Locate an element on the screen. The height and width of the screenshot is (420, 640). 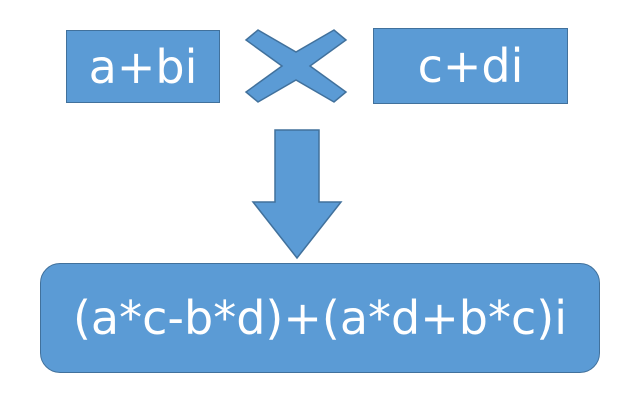
operand-left-label: a+bi is located at coordinates (143, 66).